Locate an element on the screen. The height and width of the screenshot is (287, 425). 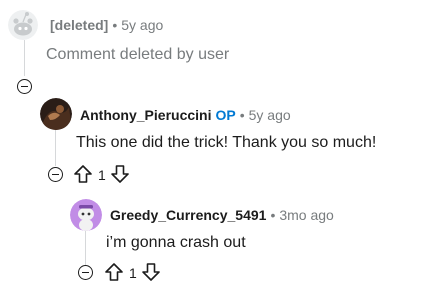
thread-line-reply is located at coordinates (55, 148).